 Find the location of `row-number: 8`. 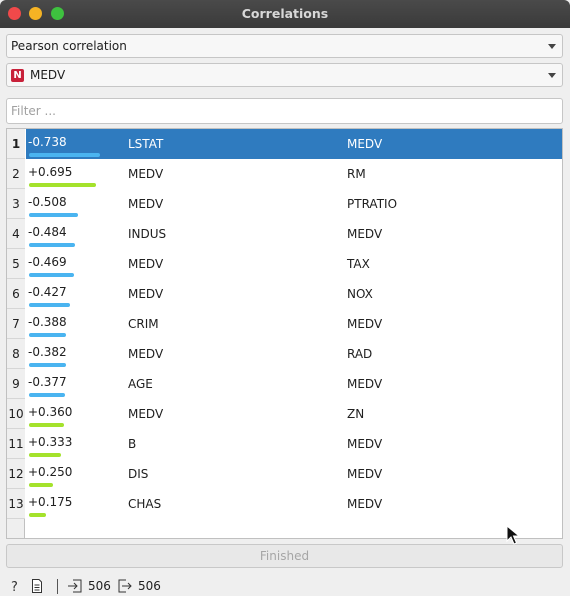

row-number: 8 is located at coordinates (16, 354).